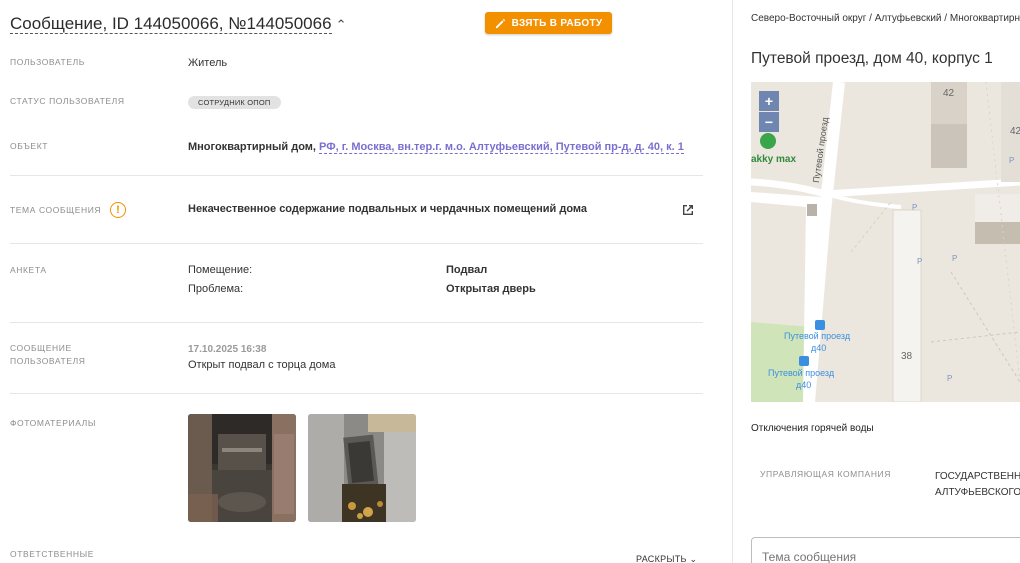 This screenshot has height=563, width=1020. Describe the element at coordinates (341, 25) in the screenshot. I see `chevron-up-icon: ⌃` at that location.